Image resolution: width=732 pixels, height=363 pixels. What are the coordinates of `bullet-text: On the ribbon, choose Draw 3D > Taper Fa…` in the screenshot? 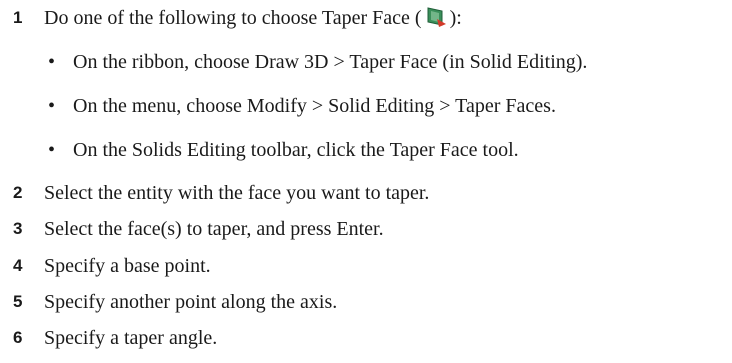 It's located at (330, 62).